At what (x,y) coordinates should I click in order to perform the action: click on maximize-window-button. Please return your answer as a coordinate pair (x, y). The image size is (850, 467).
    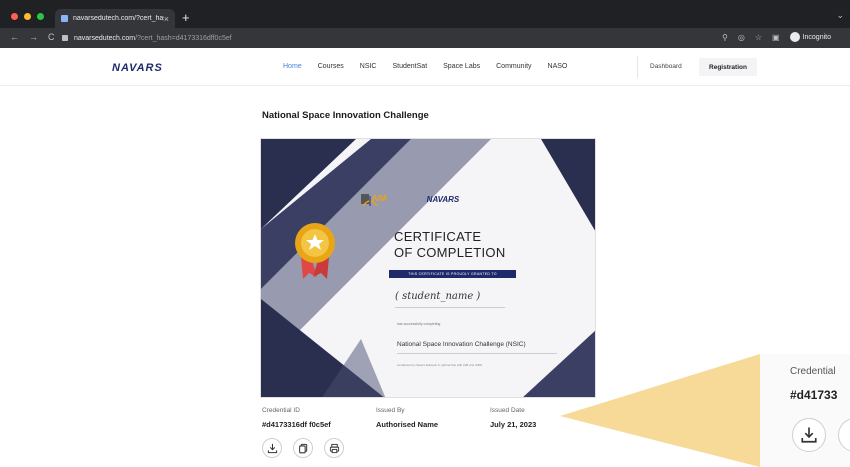
    Looking at the image, I should click on (40, 16).